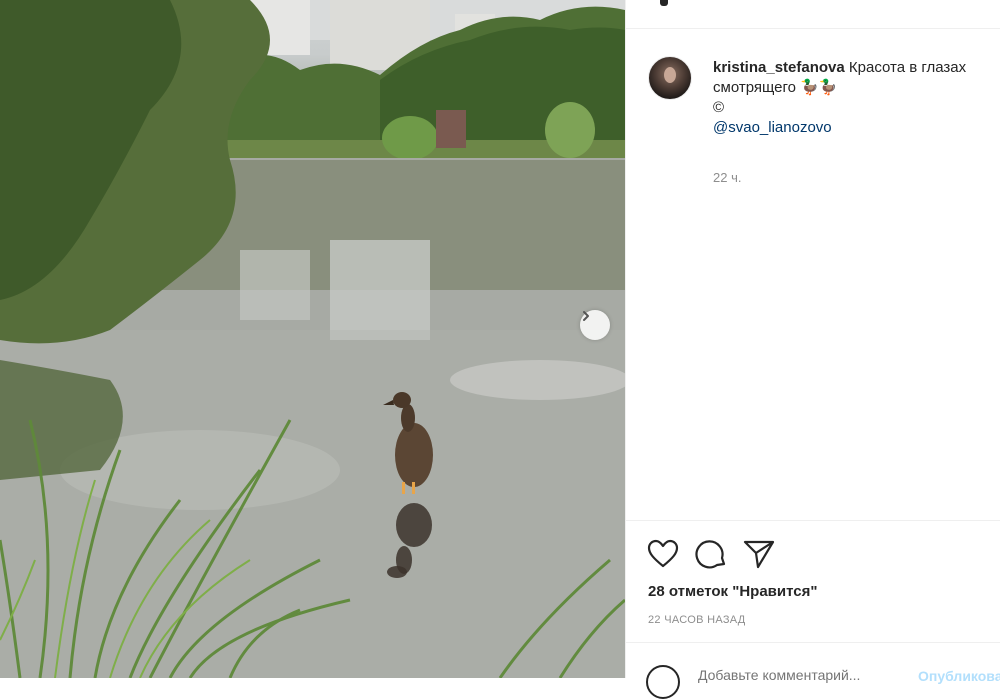 The image size is (1000, 699). I want to click on post-age: 22 ЧАСОВ НАЗАД, so click(697, 620).